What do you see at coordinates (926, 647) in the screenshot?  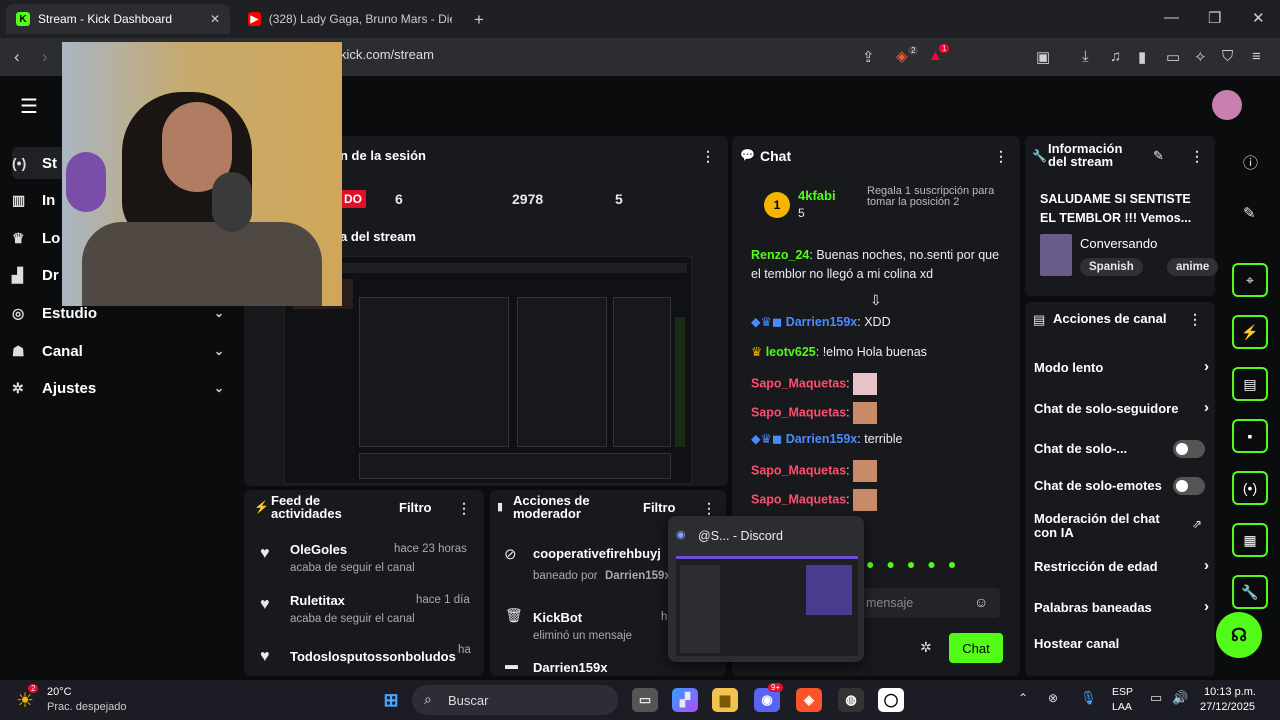 I see `gear-icon: ✲` at bounding box center [926, 647].